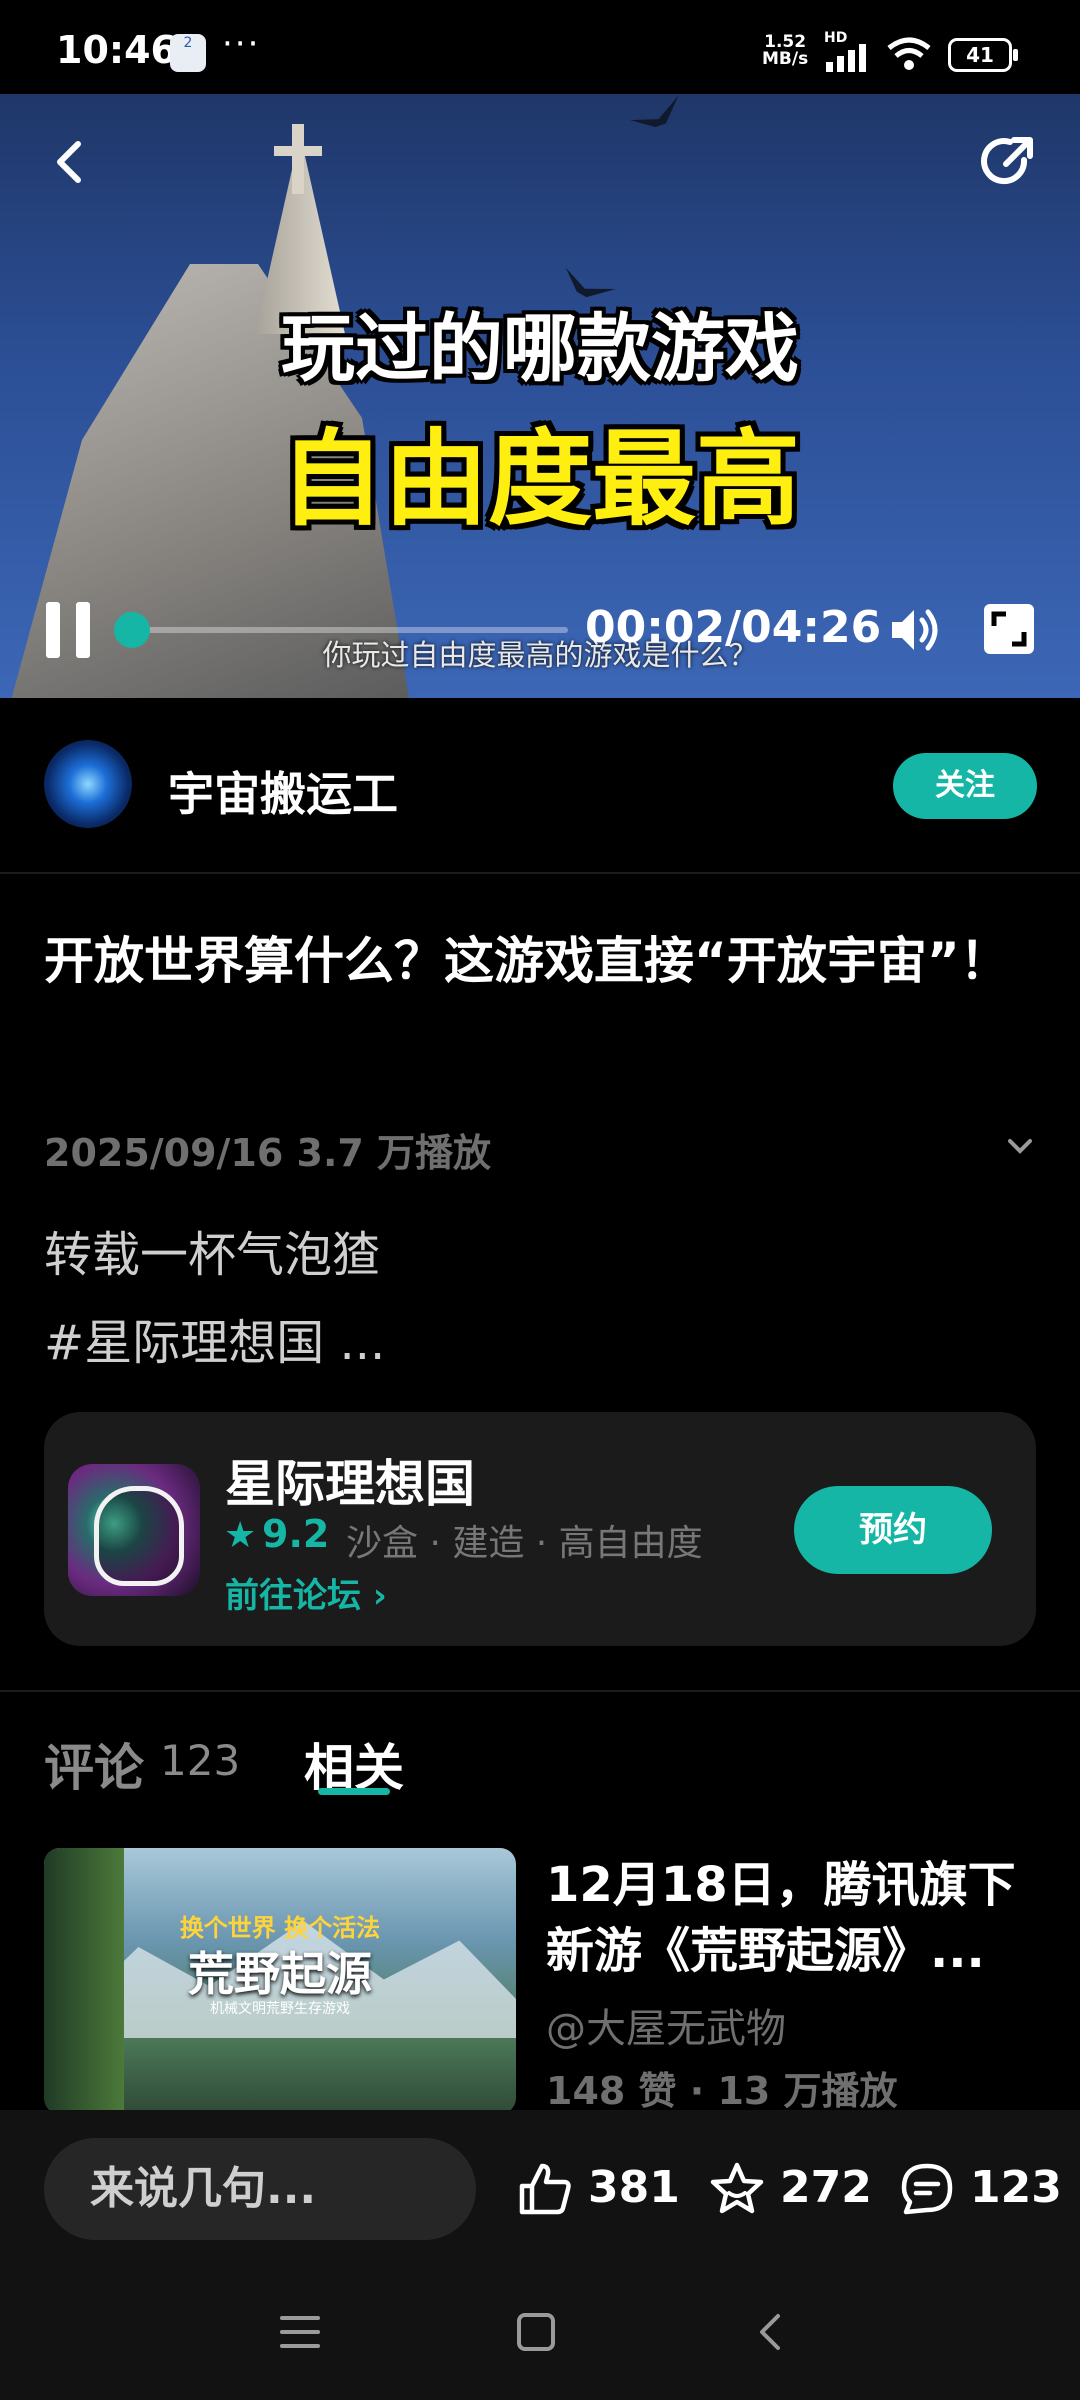  Describe the element at coordinates (188, 53) in the screenshot. I see `notification-icon: 2` at that location.